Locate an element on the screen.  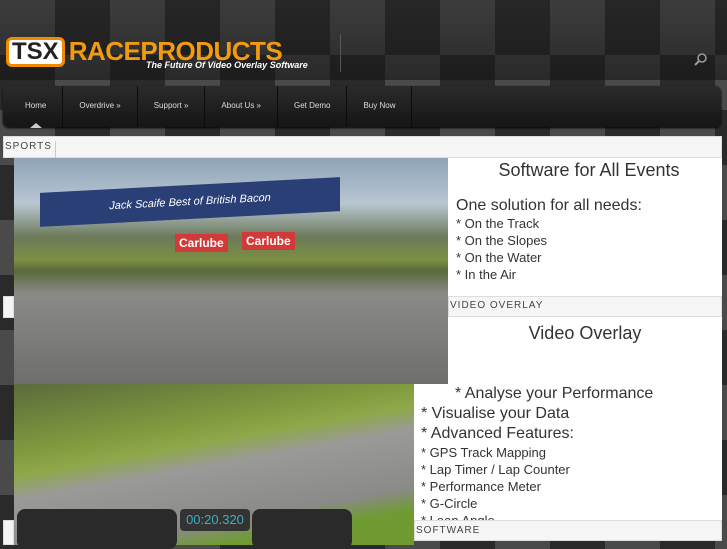
sports-label: SPORTS is located at coordinates (30, 150).